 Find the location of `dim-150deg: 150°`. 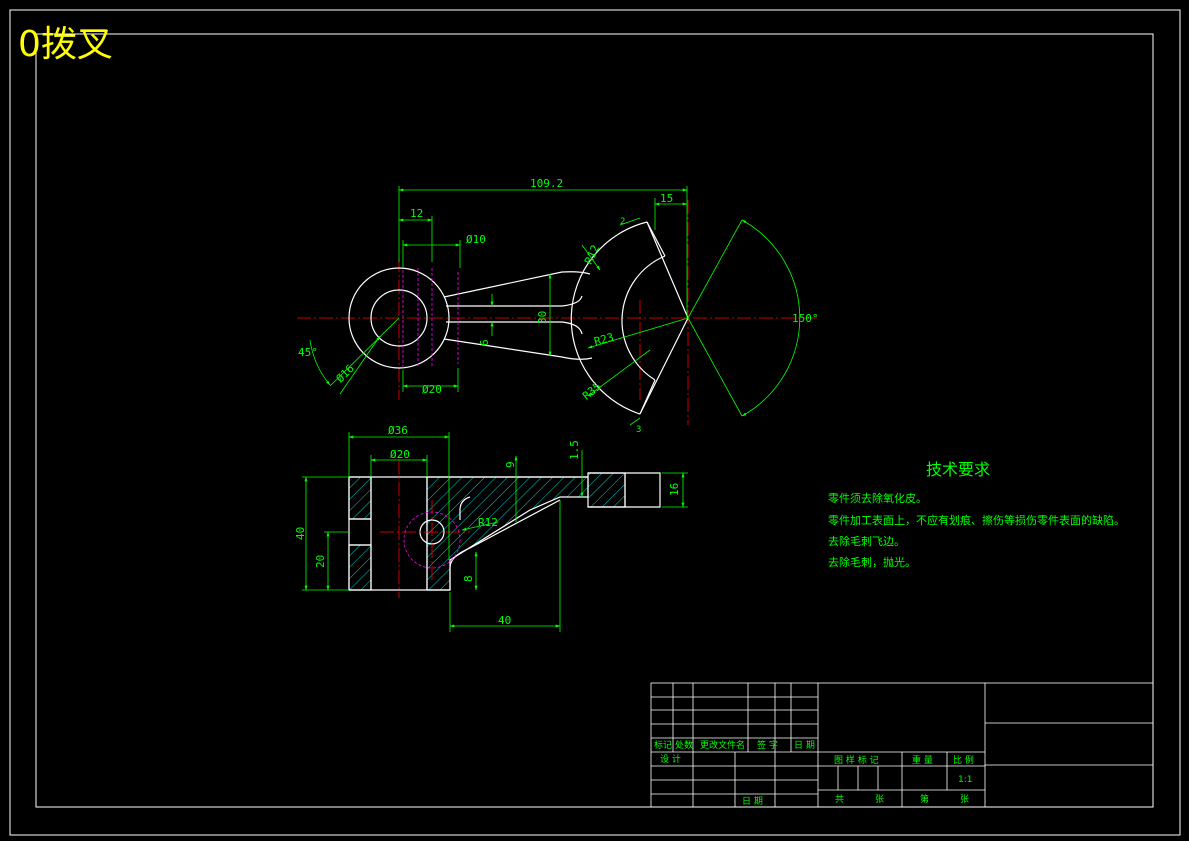

dim-150deg: 150° is located at coordinates (805, 318).